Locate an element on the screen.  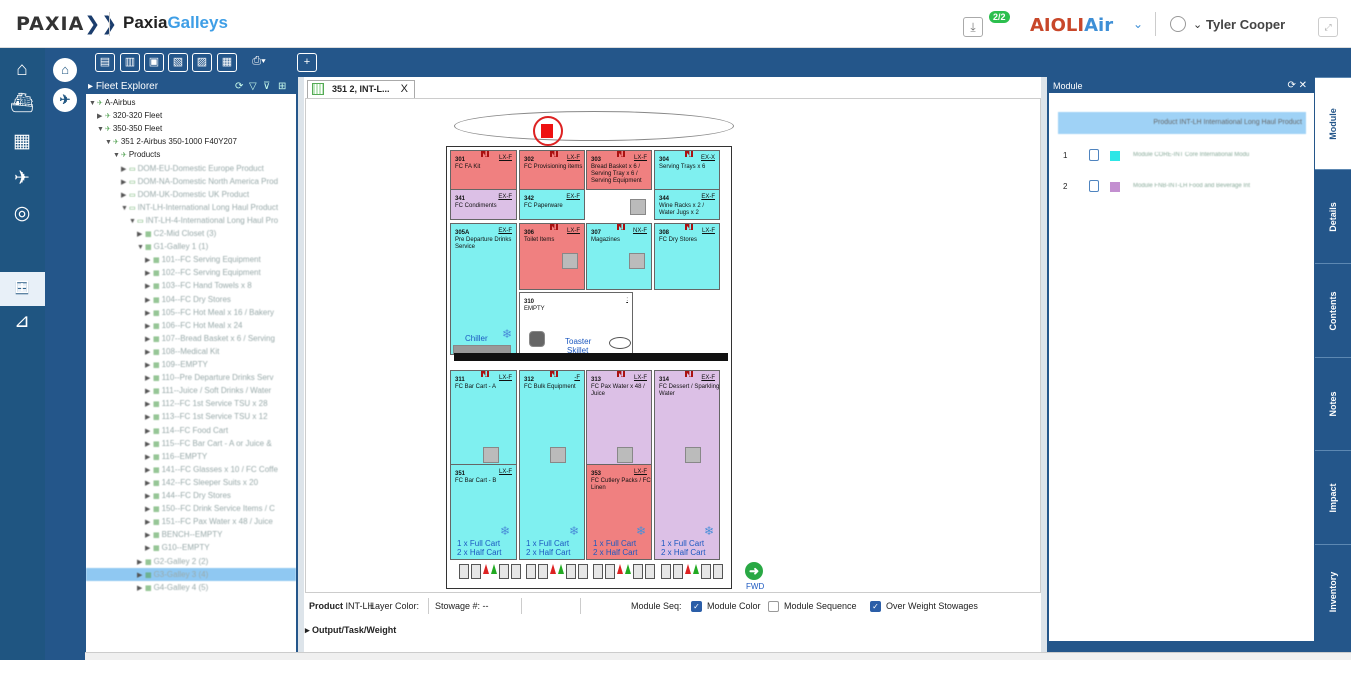
tree-node: ▼✈ 351 2-Airbus 350-1000 F40Y207 is located at coordinates (171, 141).